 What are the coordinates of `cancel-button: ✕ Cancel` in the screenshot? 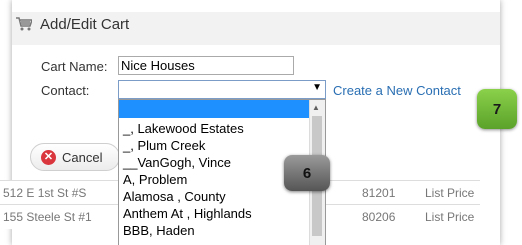 It's located at (75, 157).